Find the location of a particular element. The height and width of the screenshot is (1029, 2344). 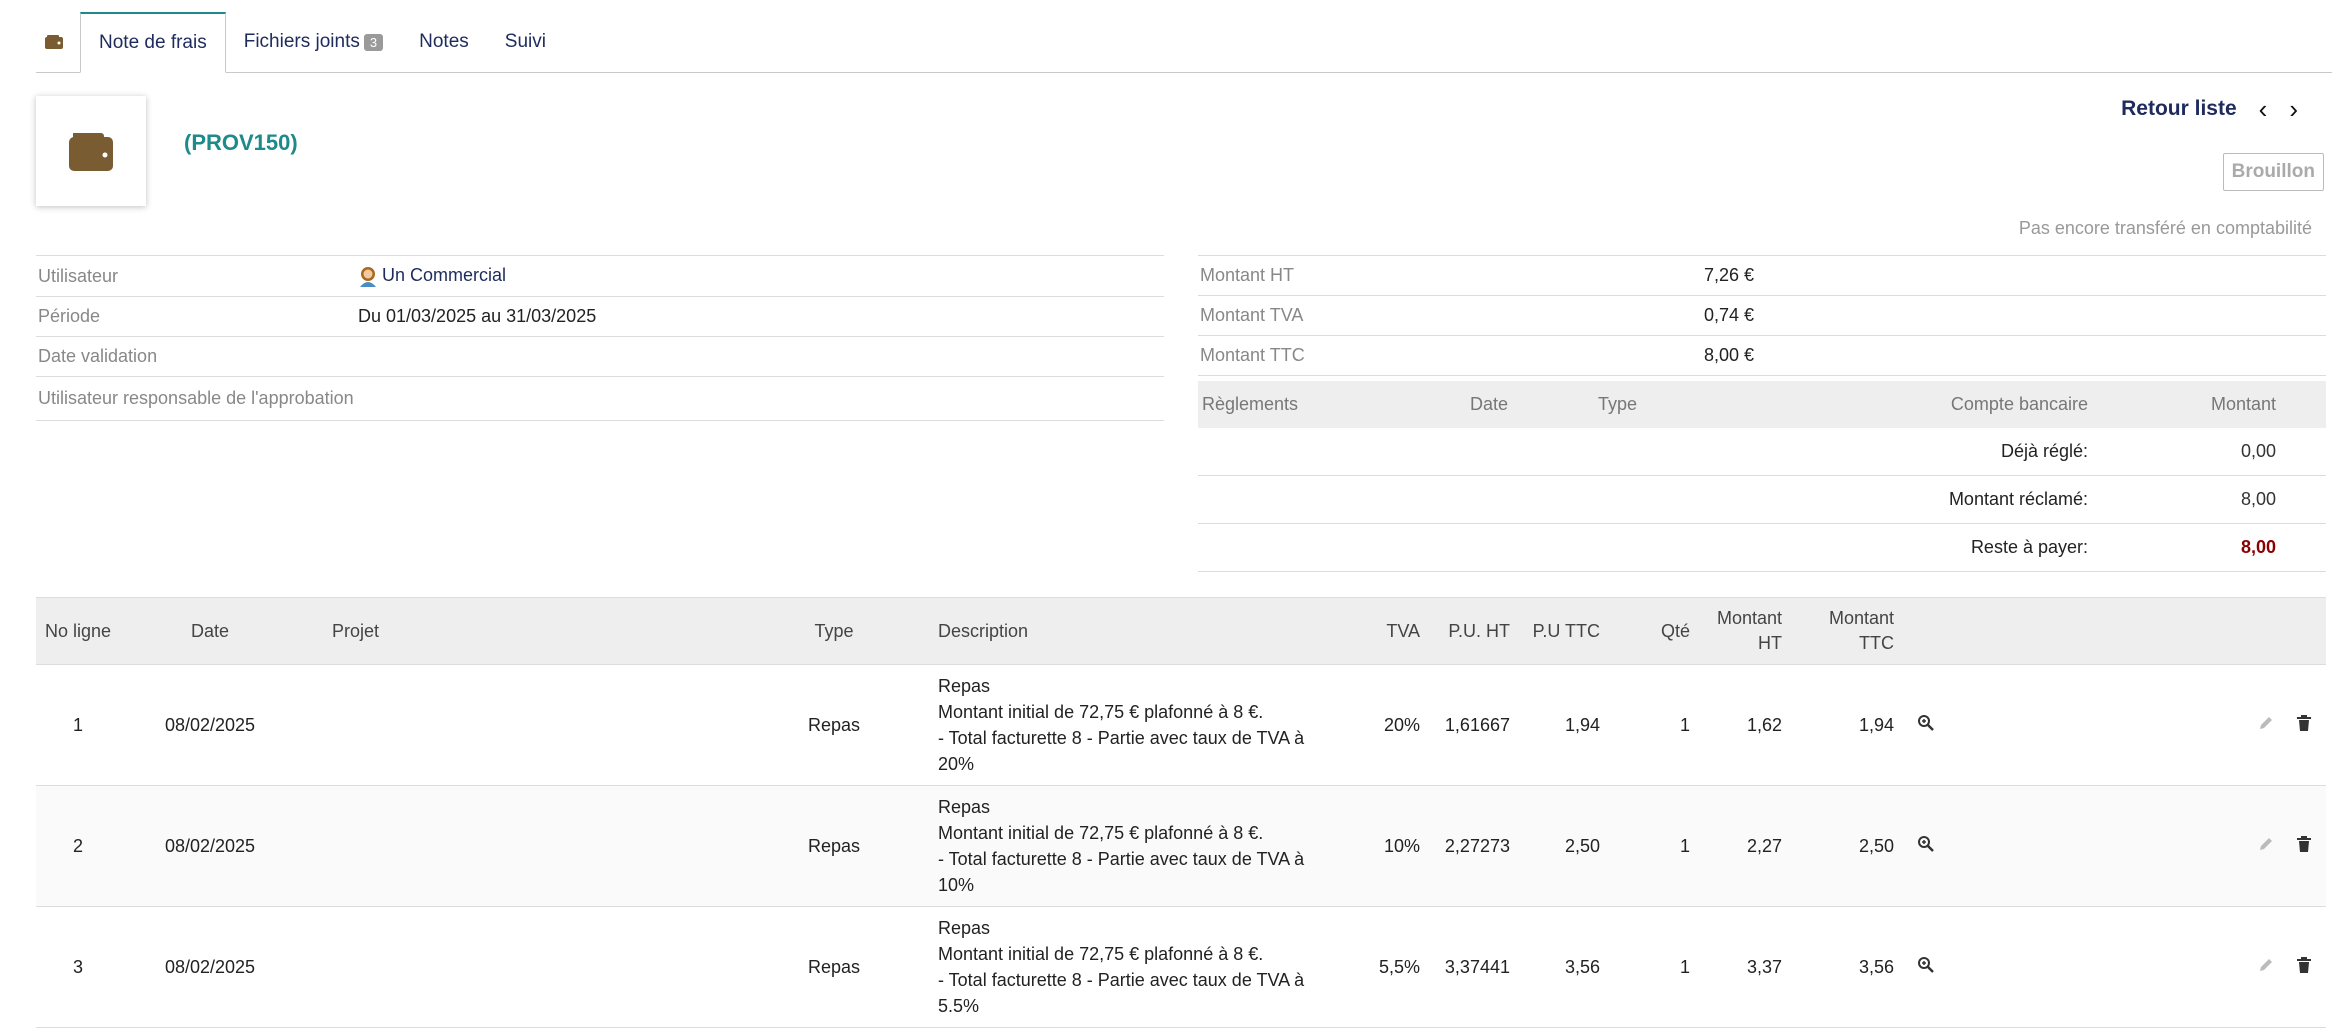

col-header-no: No ligne is located at coordinates (78, 631).